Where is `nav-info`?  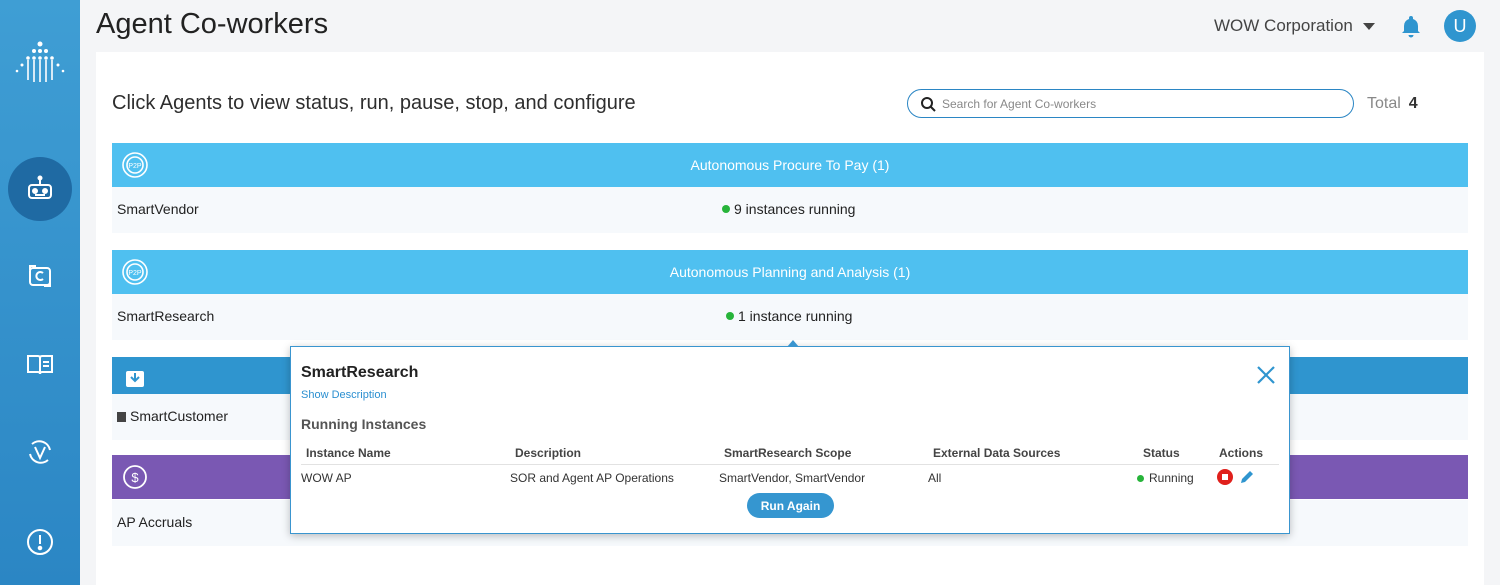
nav-info is located at coordinates (40, 542).